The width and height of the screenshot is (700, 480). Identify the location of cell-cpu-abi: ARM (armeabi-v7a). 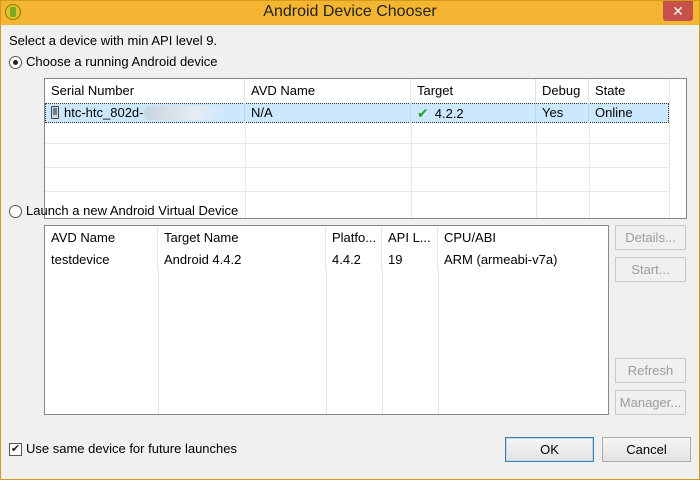
(501, 259).